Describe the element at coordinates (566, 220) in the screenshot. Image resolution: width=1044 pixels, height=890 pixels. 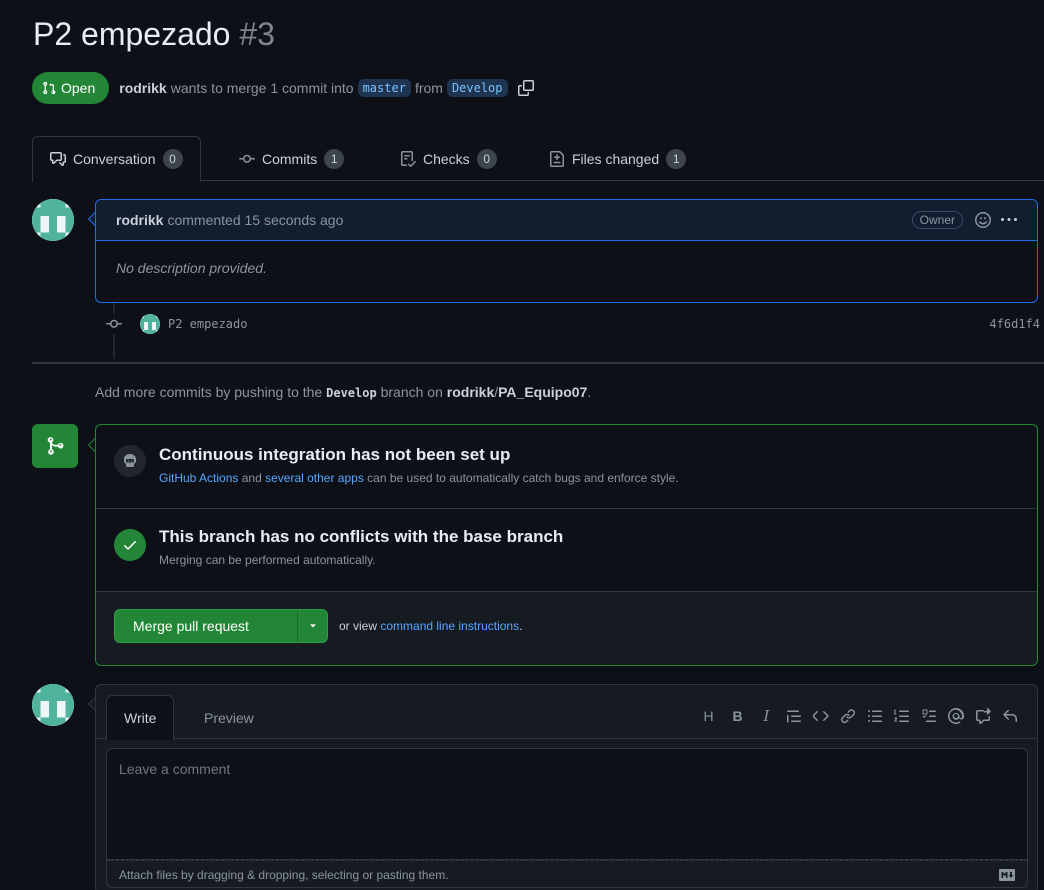
I see `comment-header: rodrikk commented 15 seconds ago Owner` at that location.